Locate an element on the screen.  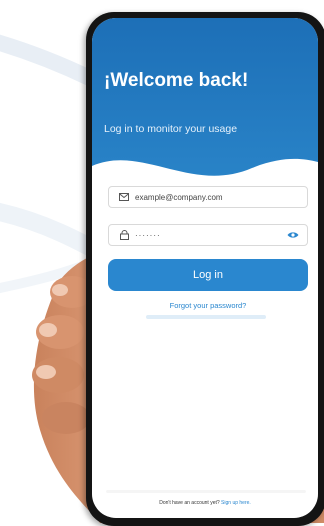
password-value: ······· is located at coordinates (148, 235).